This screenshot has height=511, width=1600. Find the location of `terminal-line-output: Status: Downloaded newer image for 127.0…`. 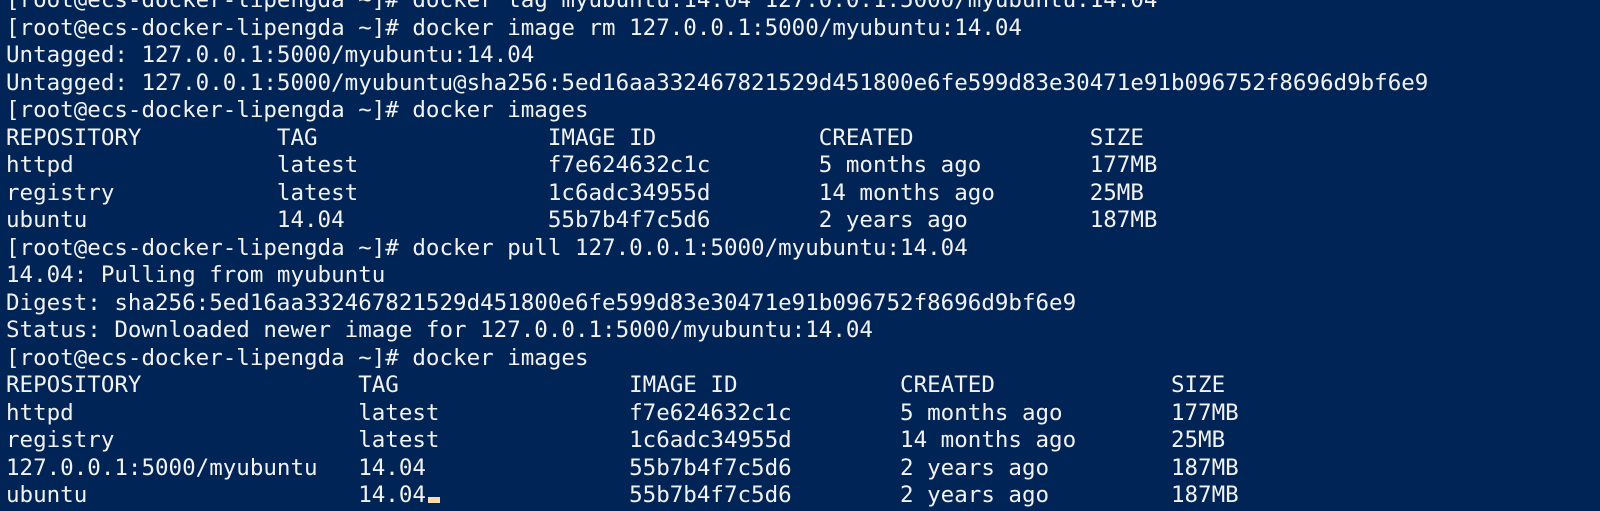

terminal-line-output: Status: Downloaded newer image for 127.0… is located at coordinates (439, 330).